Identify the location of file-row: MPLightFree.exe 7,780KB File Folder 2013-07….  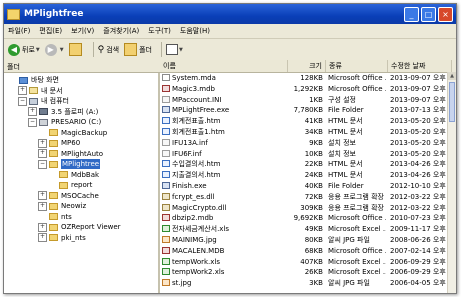
(304, 110).